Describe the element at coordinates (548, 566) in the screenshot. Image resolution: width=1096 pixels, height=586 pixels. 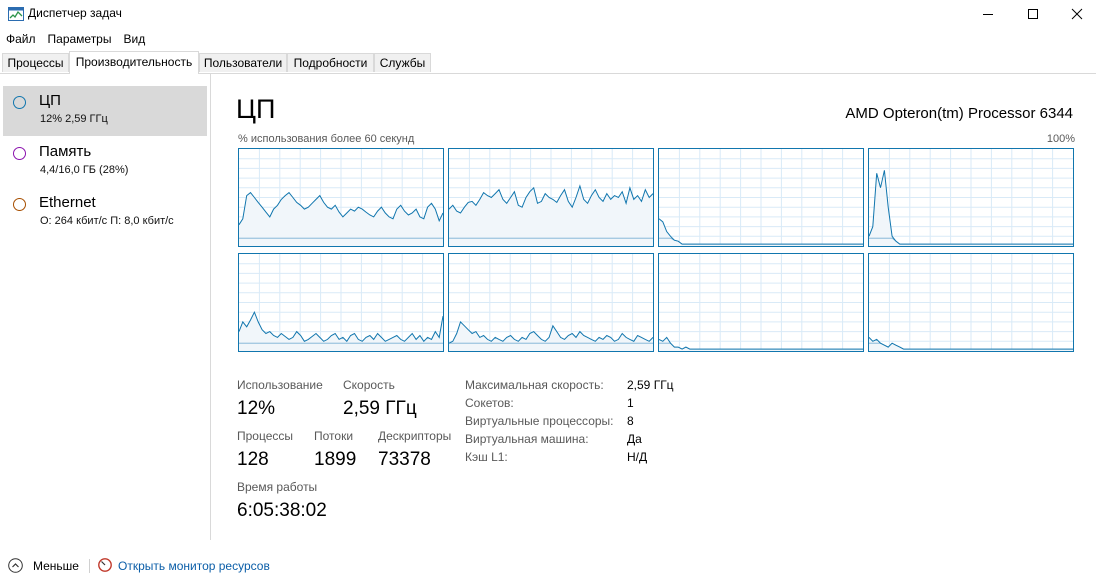
I see `footer-bar: Меньше Открыть монитор ресурсов` at that location.